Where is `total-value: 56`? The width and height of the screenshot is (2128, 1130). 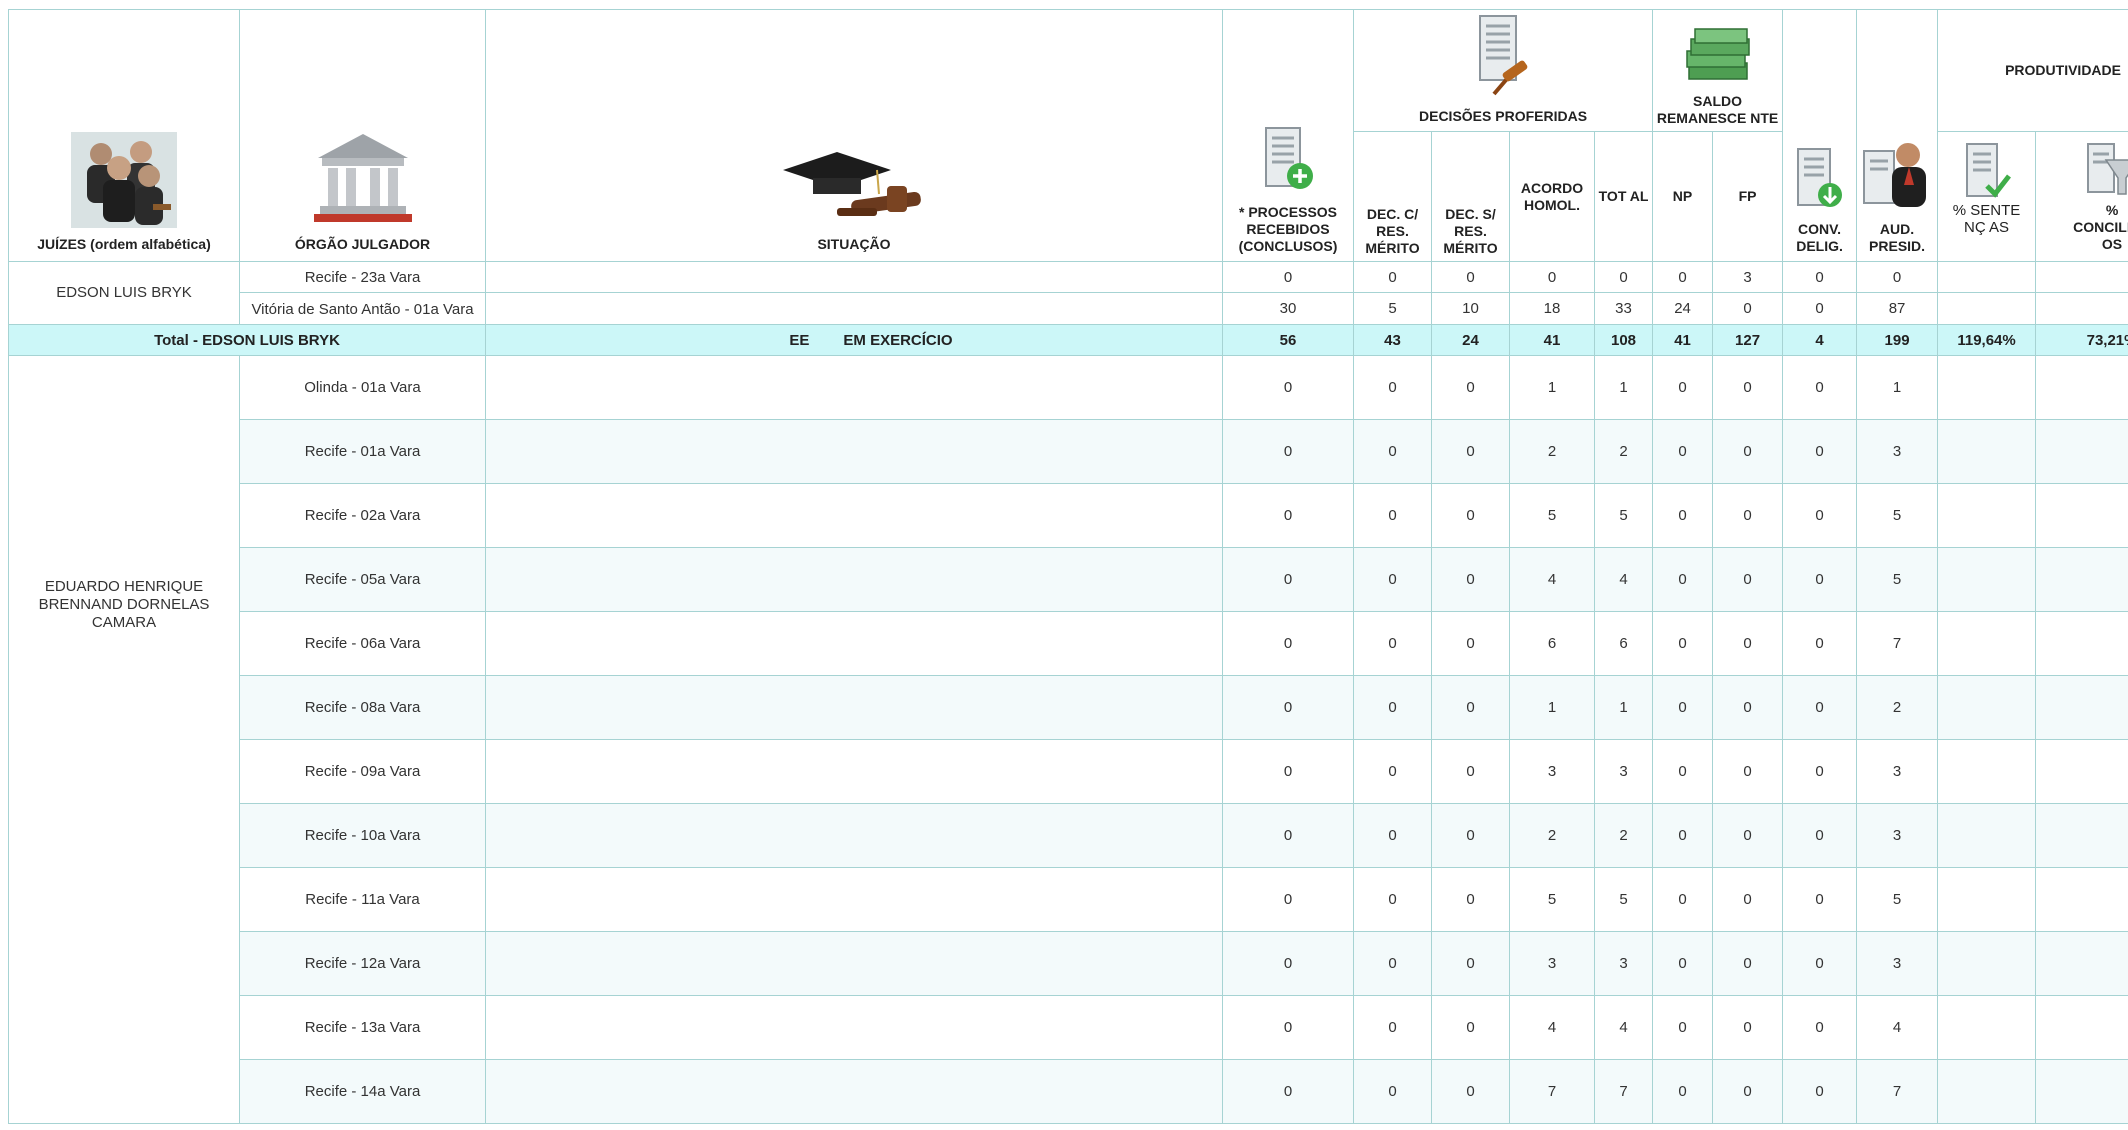
total-value: 56 is located at coordinates (1288, 340).